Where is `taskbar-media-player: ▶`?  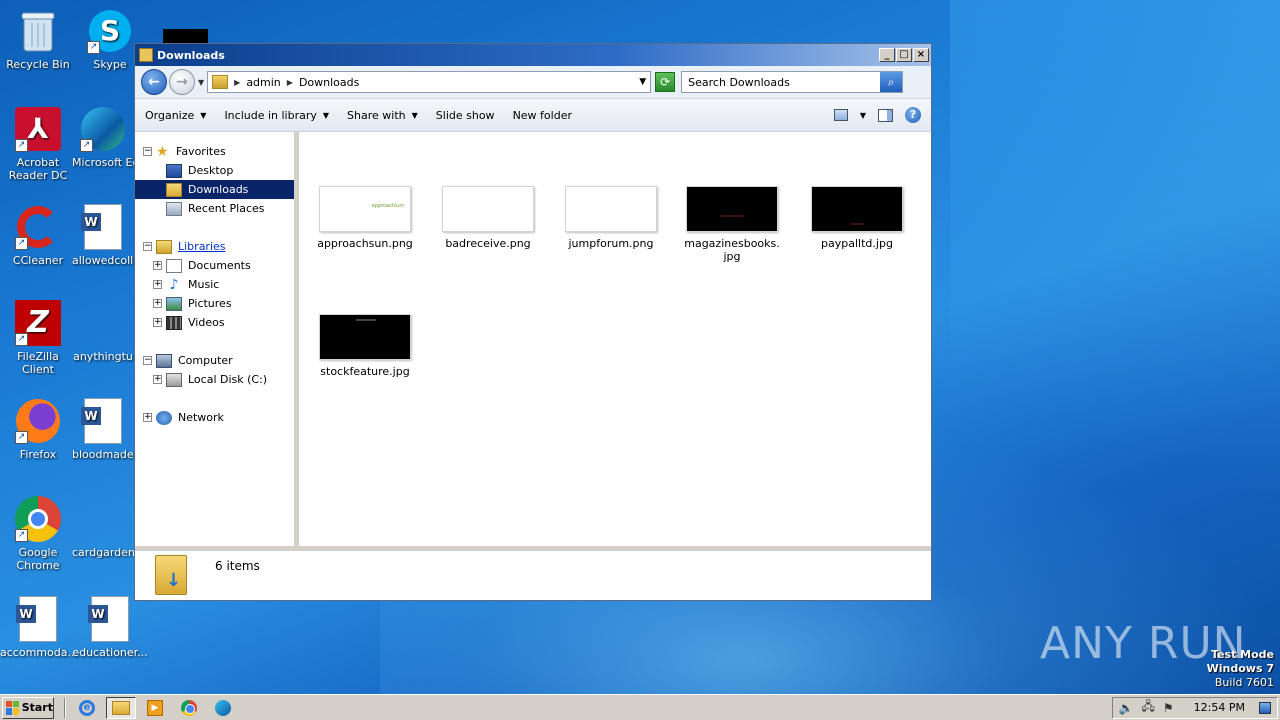
taskbar-media-player: ▶ is located at coordinates (155, 708).